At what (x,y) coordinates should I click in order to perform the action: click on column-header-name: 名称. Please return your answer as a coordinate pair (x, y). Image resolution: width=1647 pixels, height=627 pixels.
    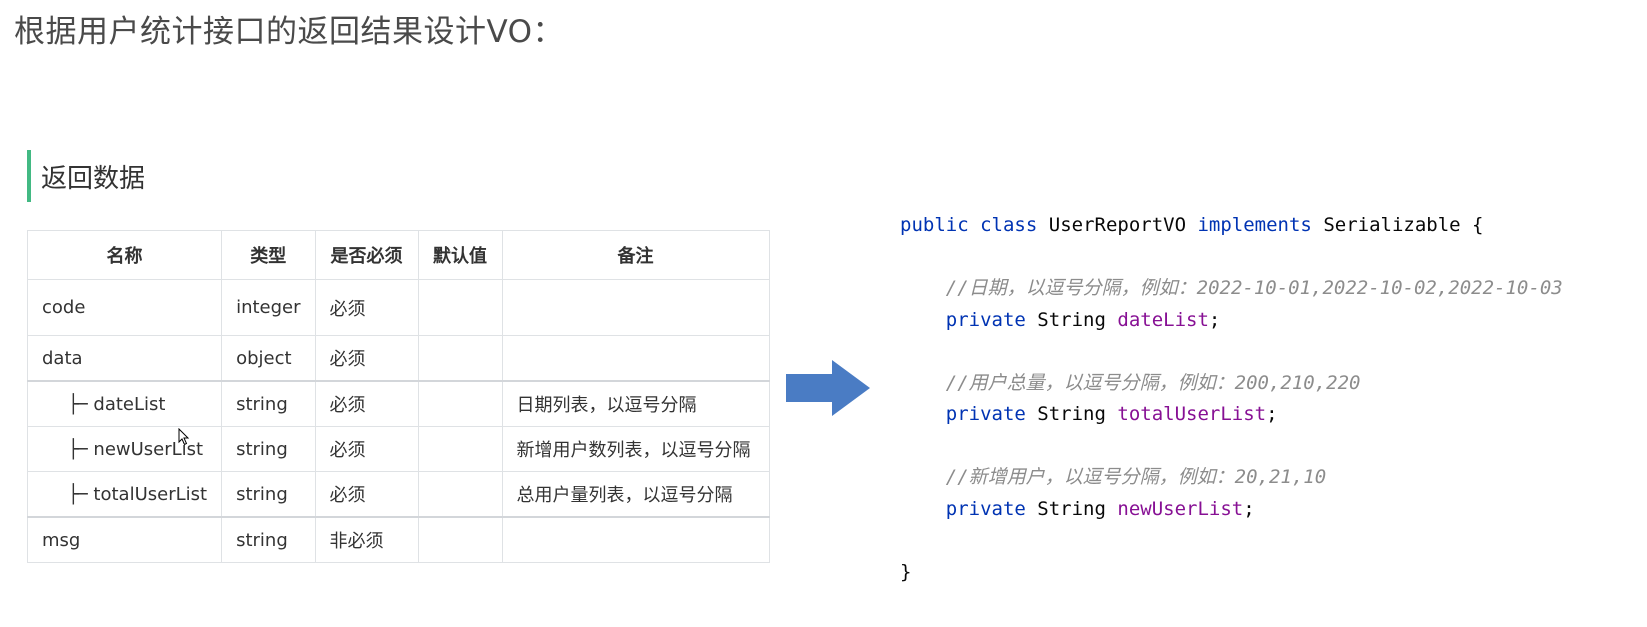
    Looking at the image, I should click on (124, 255).